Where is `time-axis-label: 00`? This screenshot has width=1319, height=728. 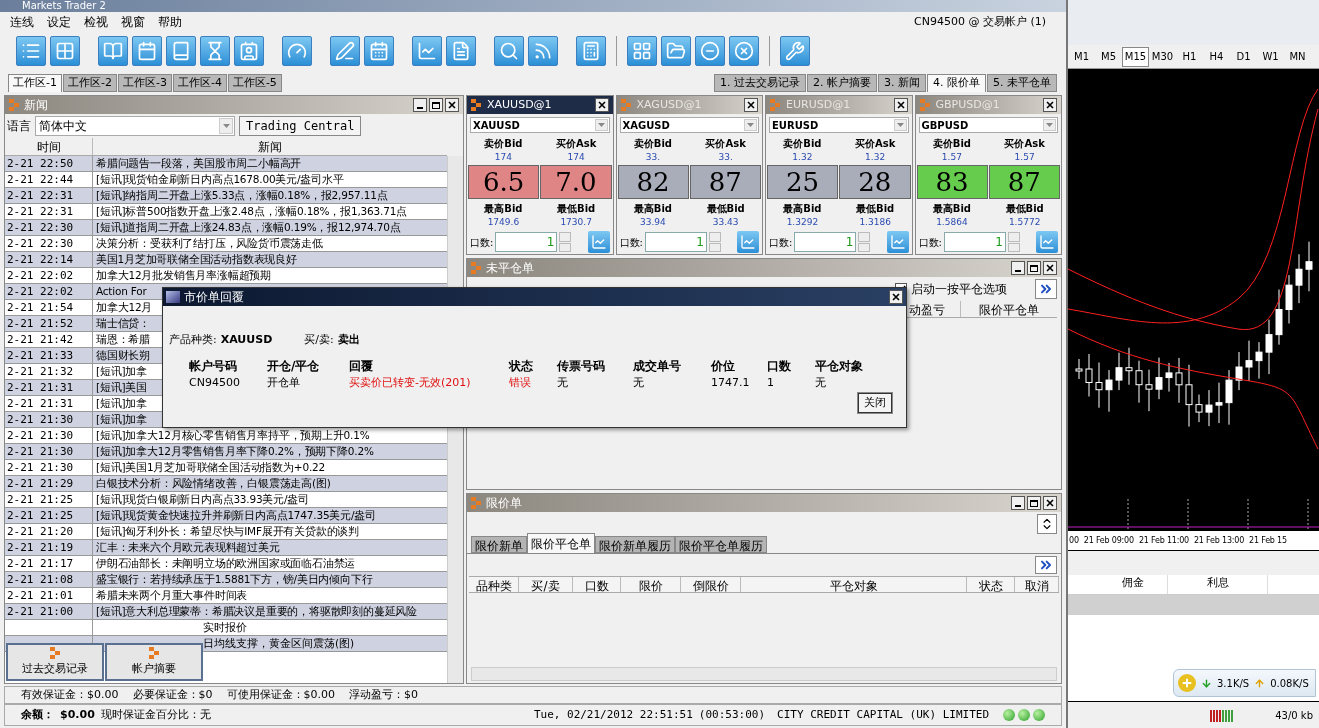
time-axis-label: 00 is located at coordinates (1074, 540).